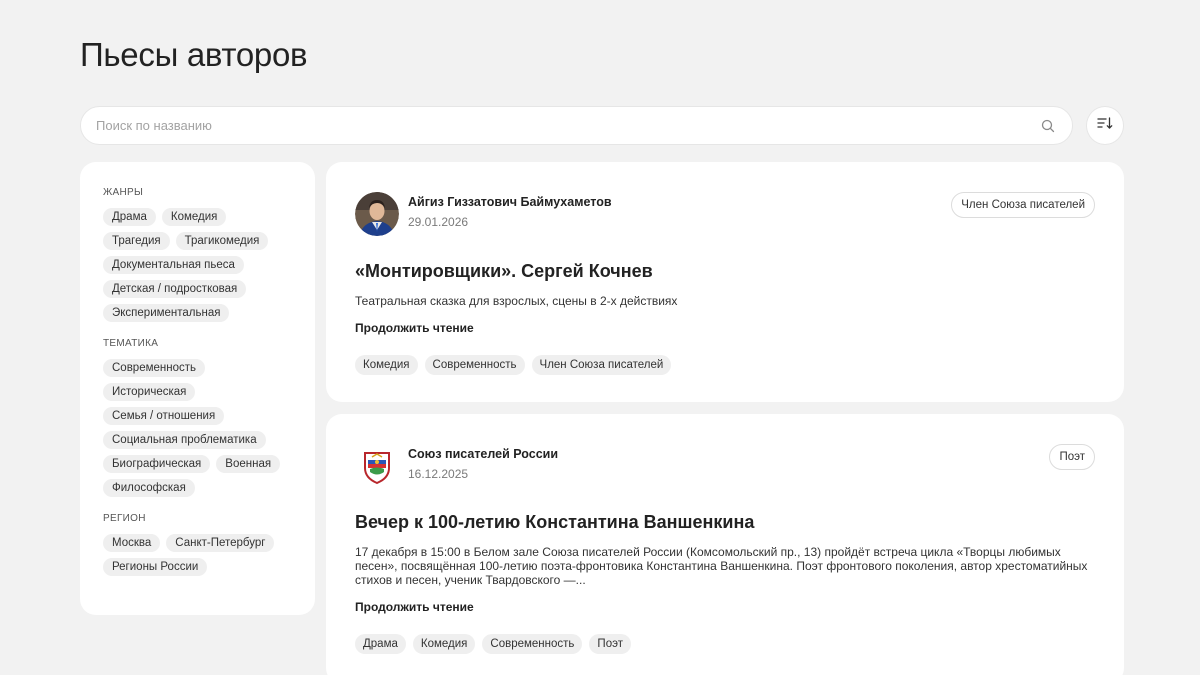 This screenshot has width=1200, height=675. What do you see at coordinates (725, 271) in the screenshot?
I see `post-title: «Монтировщики». Сергей Кочнев` at bounding box center [725, 271].